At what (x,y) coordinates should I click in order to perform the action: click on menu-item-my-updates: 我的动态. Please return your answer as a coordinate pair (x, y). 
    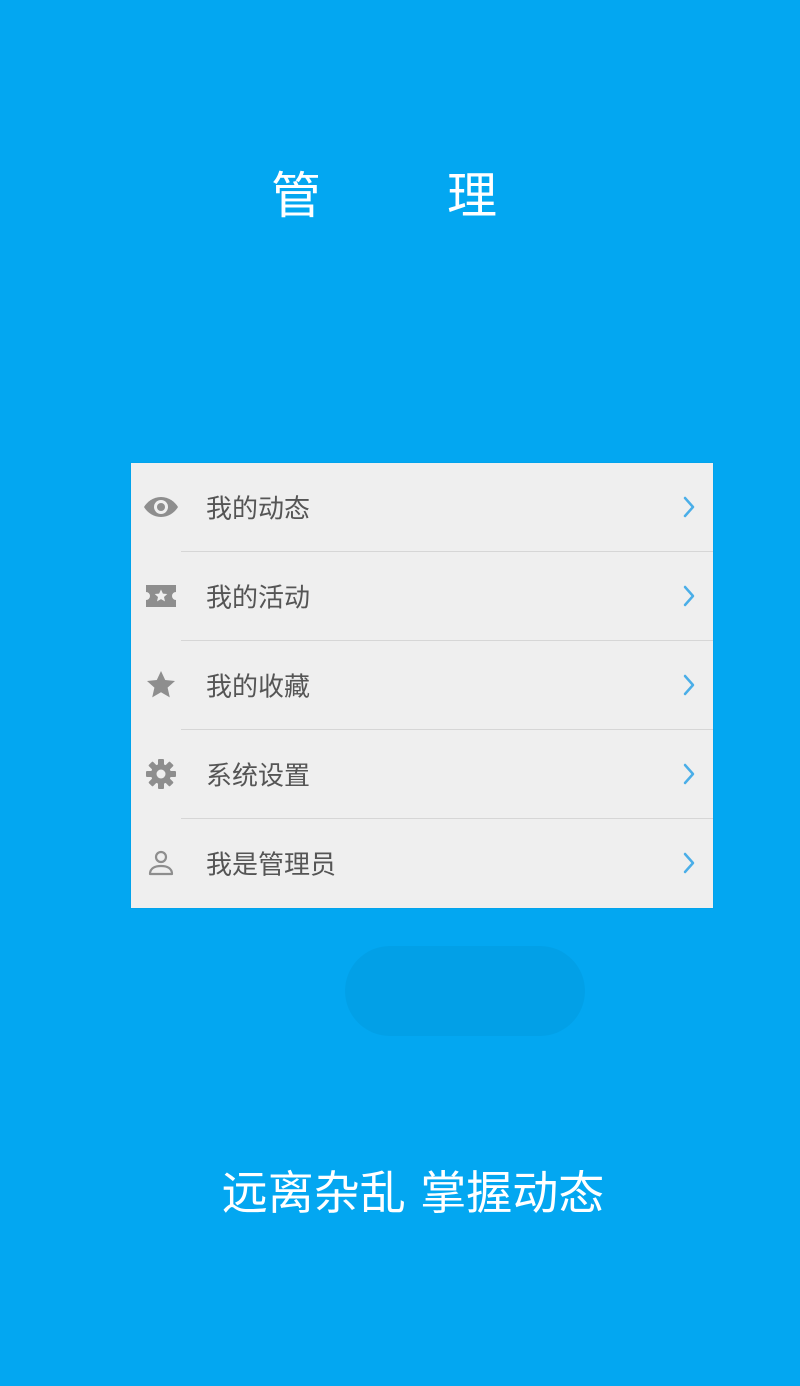
    Looking at the image, I should click on (422, 507).